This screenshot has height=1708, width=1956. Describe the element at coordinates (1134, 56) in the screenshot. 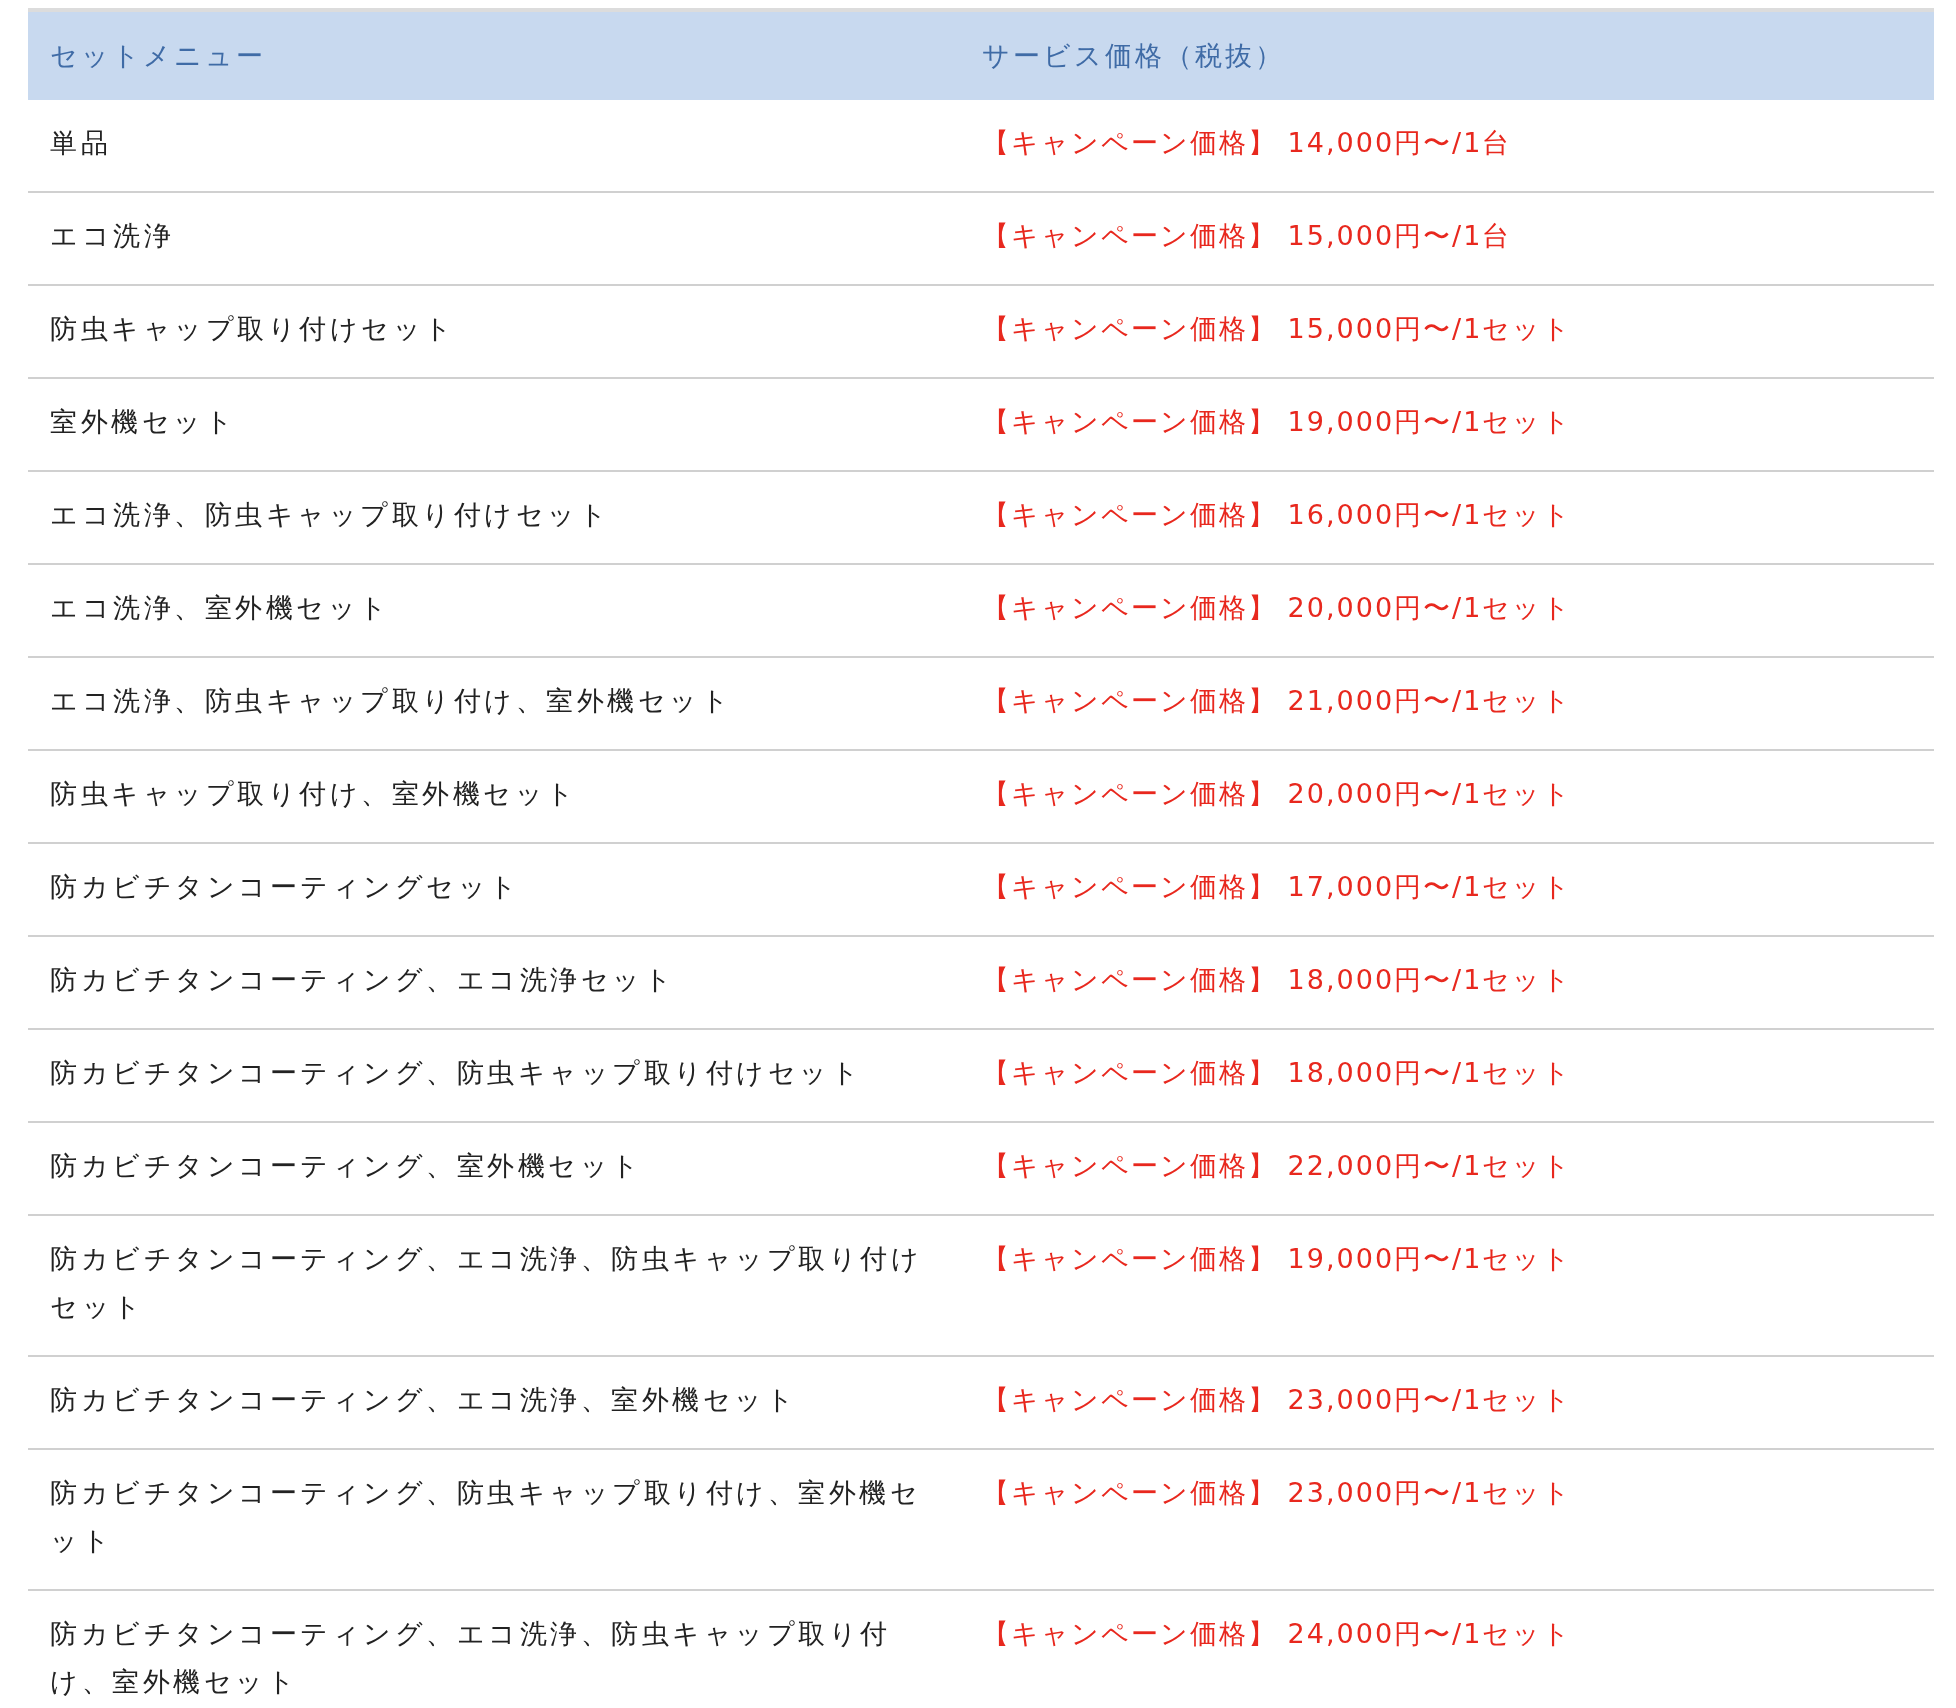

I see `column-header: サービス価格（税抜）` at that location.